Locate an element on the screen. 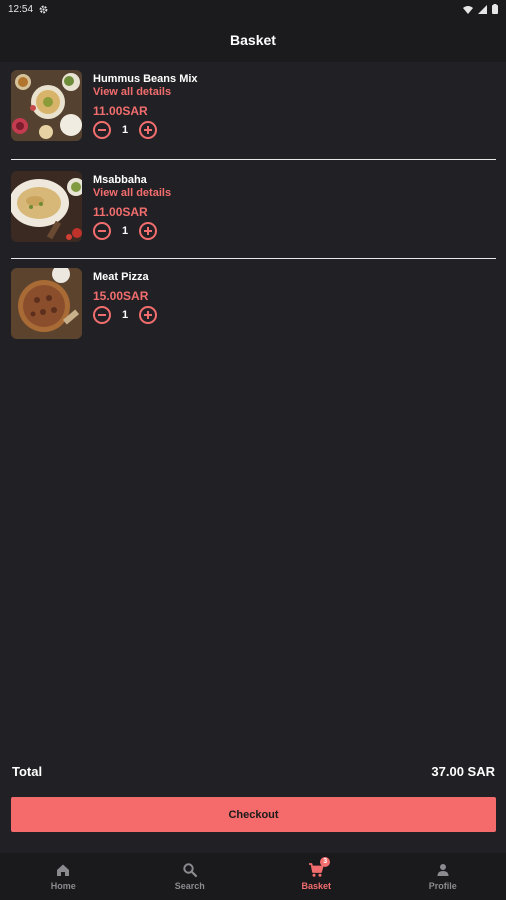 Image resolution: width=506 pixels, height=900 pixels. basket-item: Meat Pizza 15.00SAR 1 is located at coordinates (253, 301).